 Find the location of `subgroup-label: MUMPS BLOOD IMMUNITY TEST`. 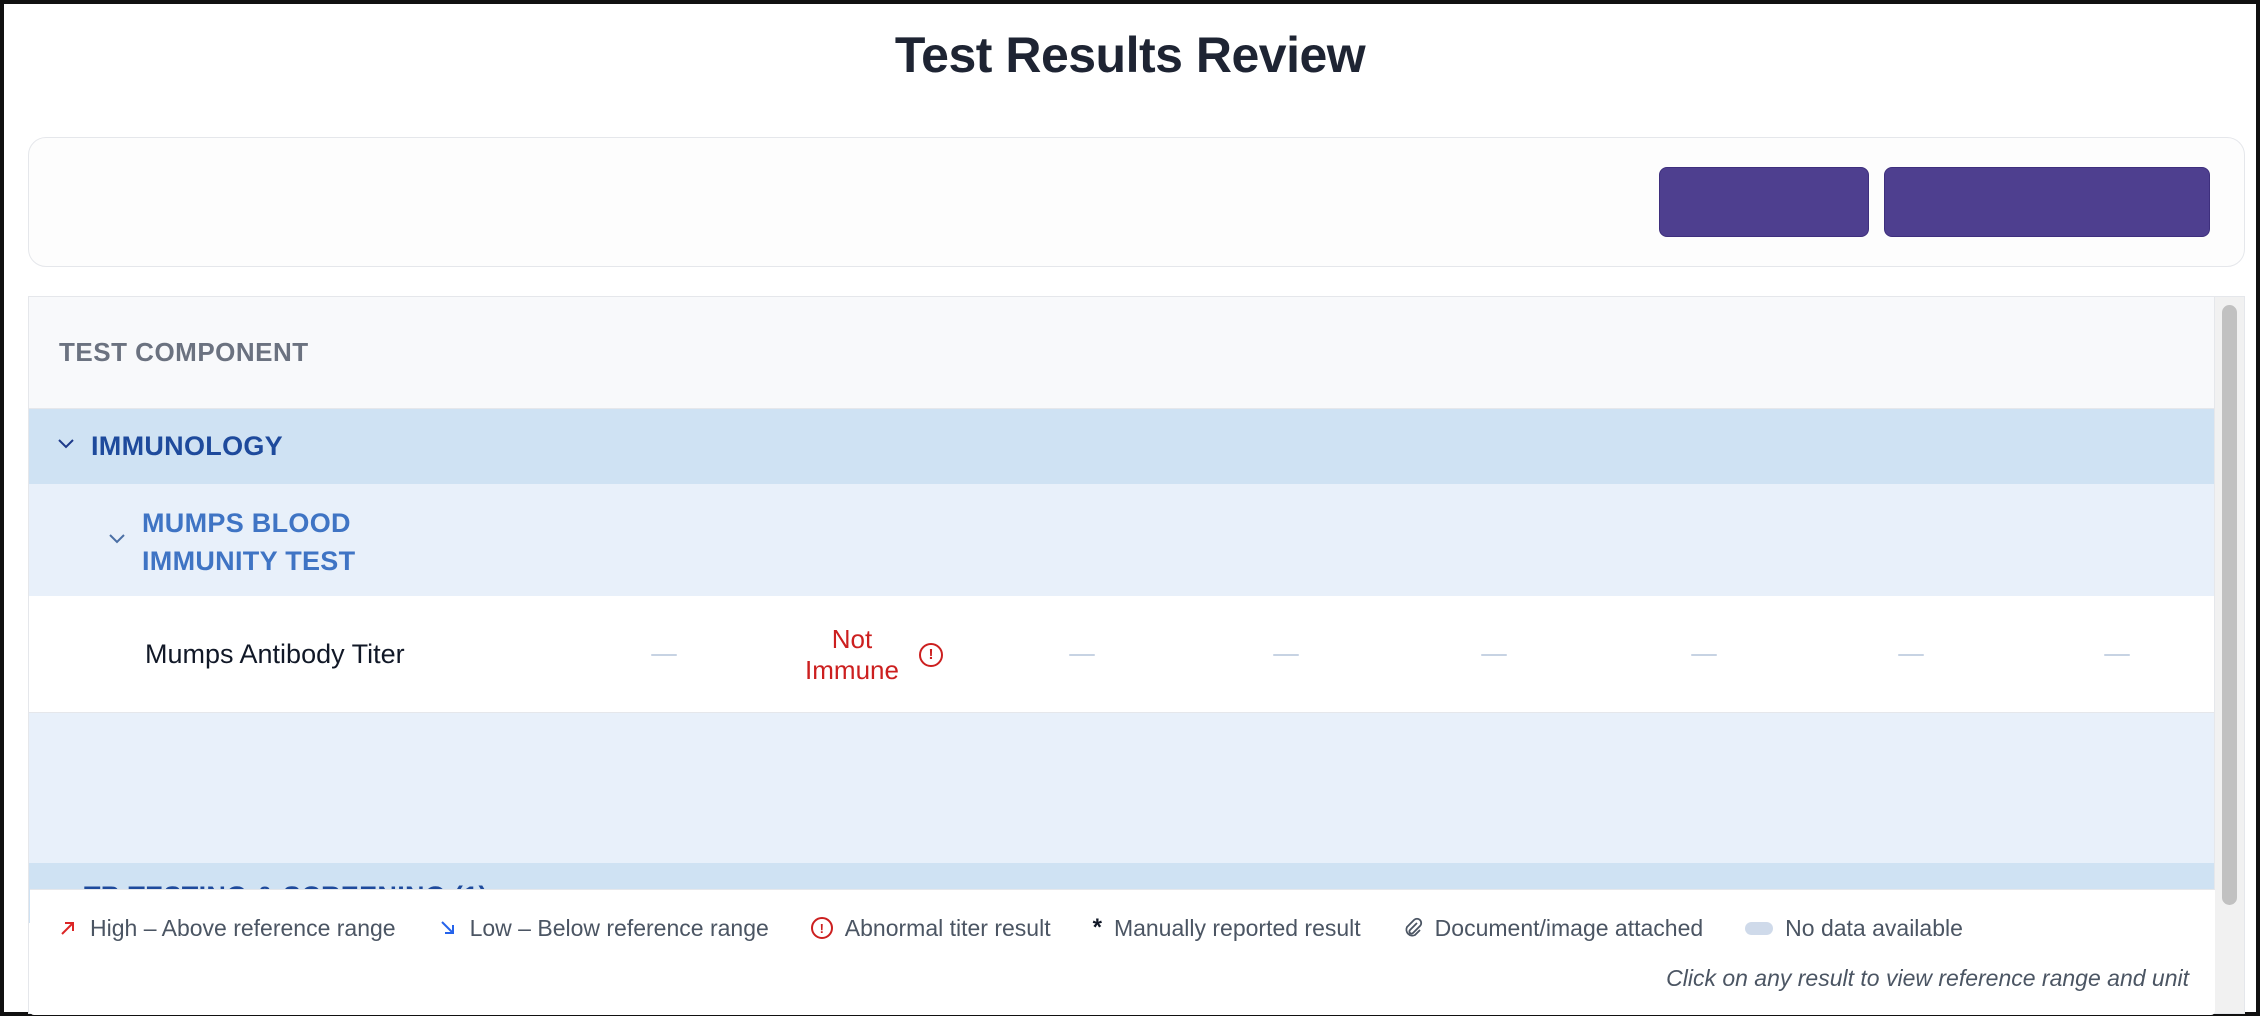

subgroup-label: MUMPS BLOOD IMMUNITY TEST is located at coordinates (249, 542).